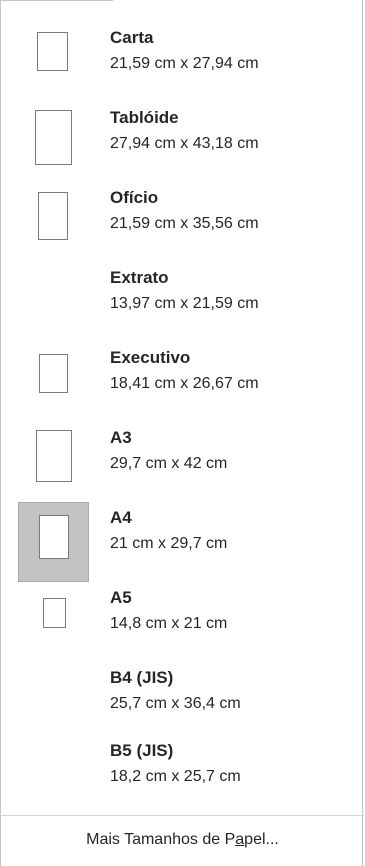 The image size is (365, 866). Describe the element at coordinates (175, 703) in the screenshot. I see `paper-size-dimensions: 25,7 cm x 36,4 cm` at that location.